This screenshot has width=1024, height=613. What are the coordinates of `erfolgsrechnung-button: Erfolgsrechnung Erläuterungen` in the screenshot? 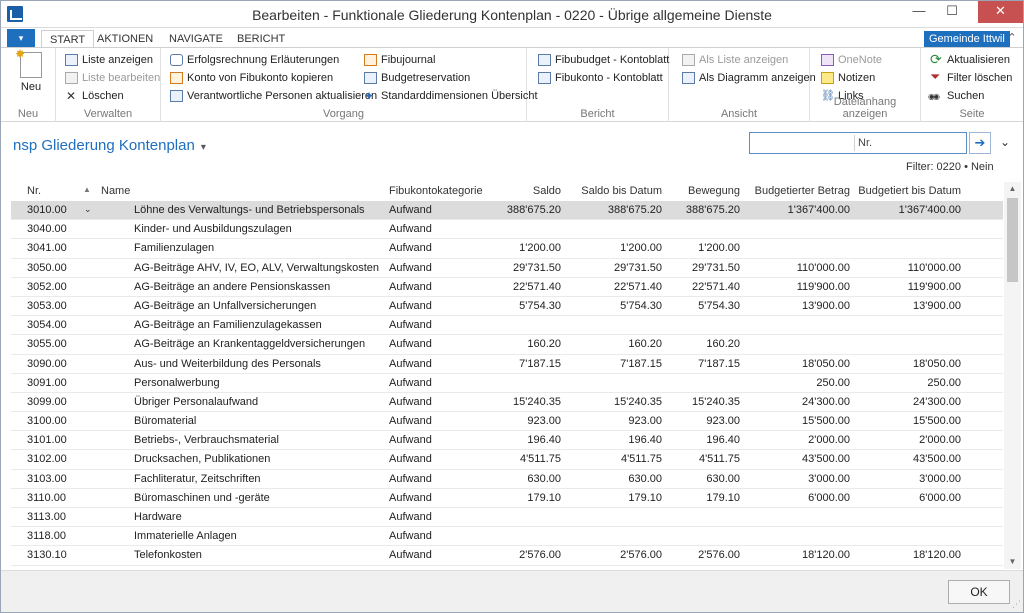 It's located at (254, 60).